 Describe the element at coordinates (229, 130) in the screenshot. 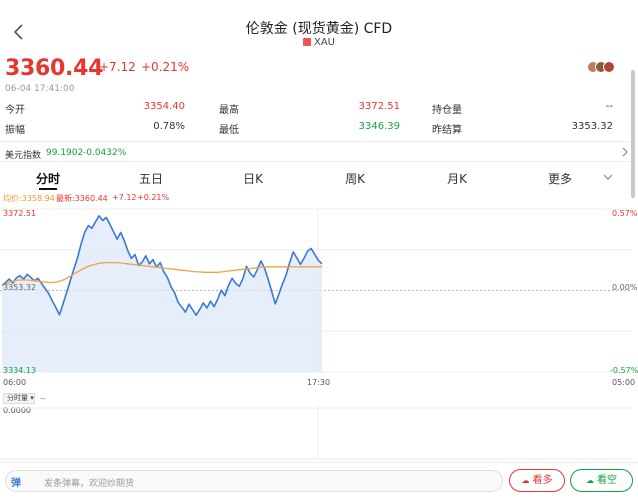

I see `low-label: 最低` at that location.